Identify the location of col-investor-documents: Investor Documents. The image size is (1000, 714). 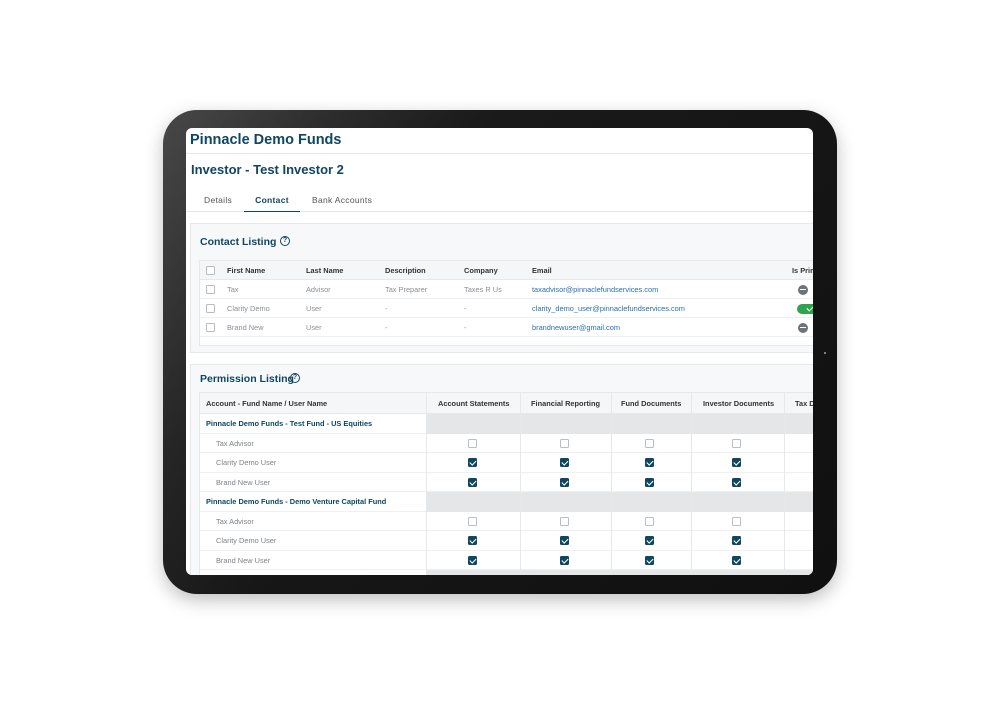
(738, 403).